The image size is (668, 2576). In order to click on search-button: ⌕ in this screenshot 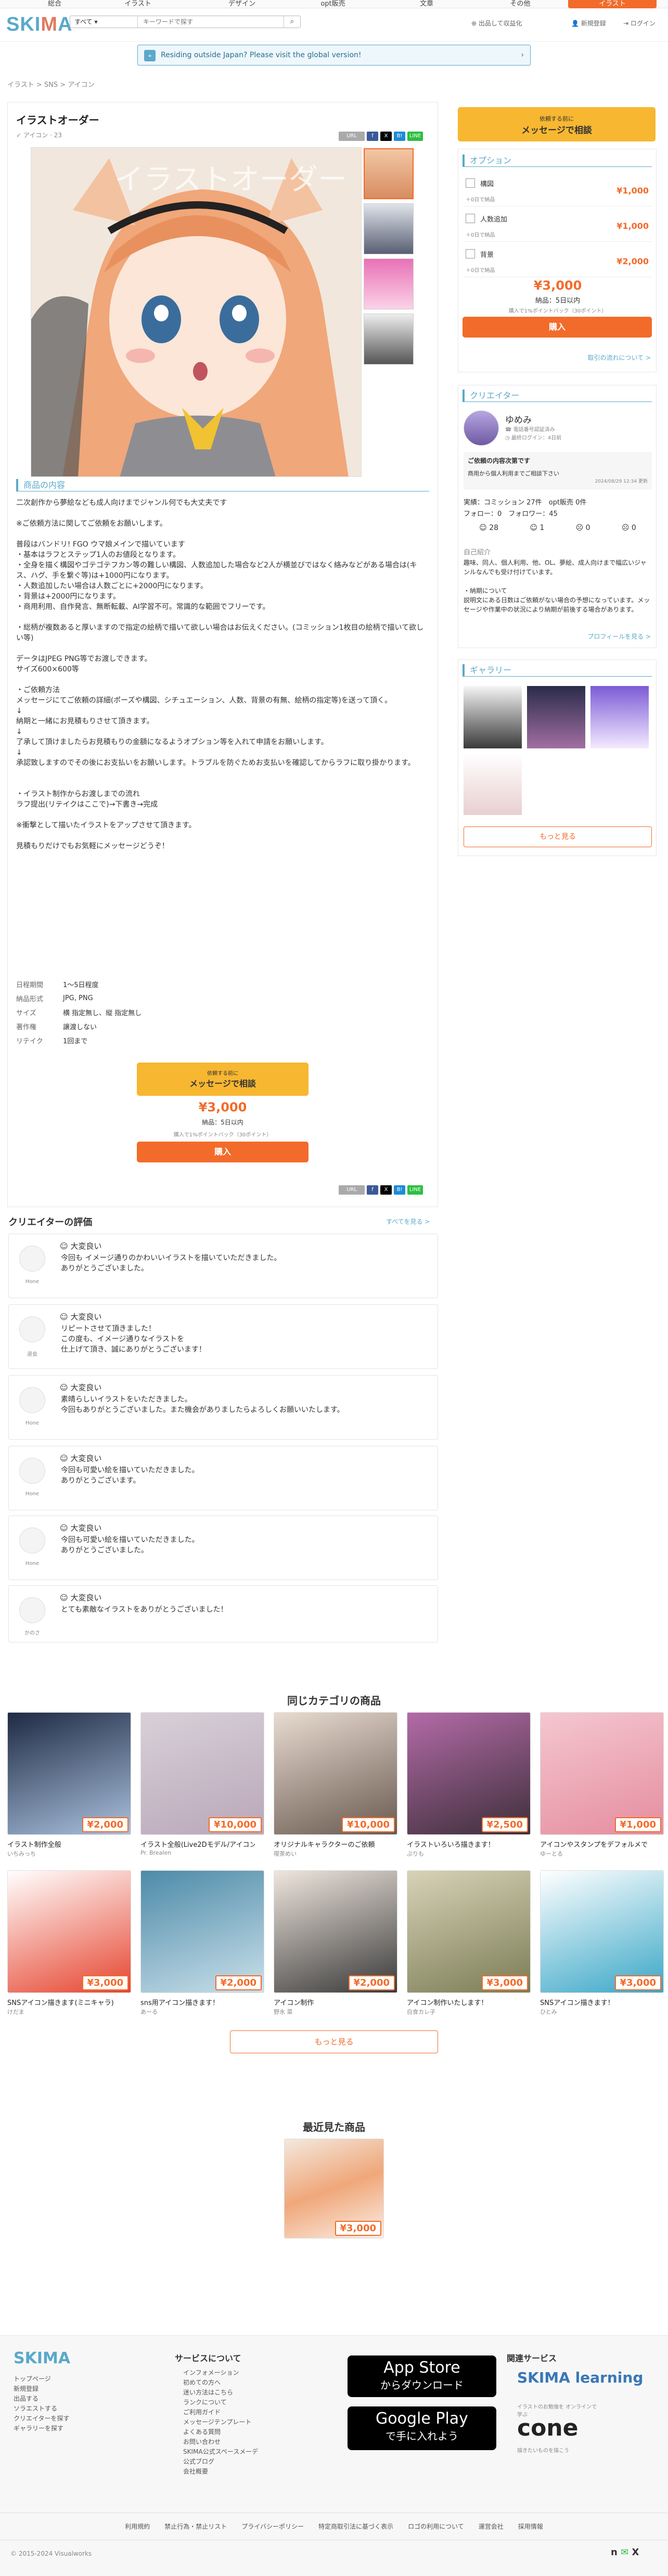, I will do `click(292, 22)`.